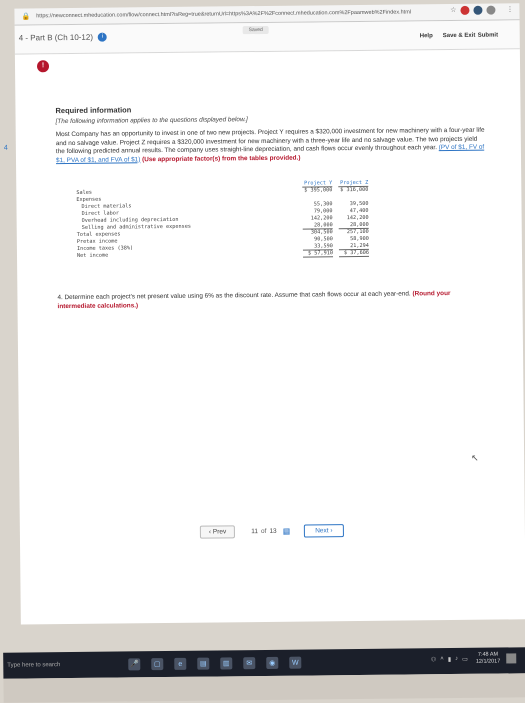 The width and height of the screenshot is (525, 703). What do you see at coordinates (488, 662) in the screenshot?
I see `clock-date: 12/1/2017` at bounding box center [488, 662].